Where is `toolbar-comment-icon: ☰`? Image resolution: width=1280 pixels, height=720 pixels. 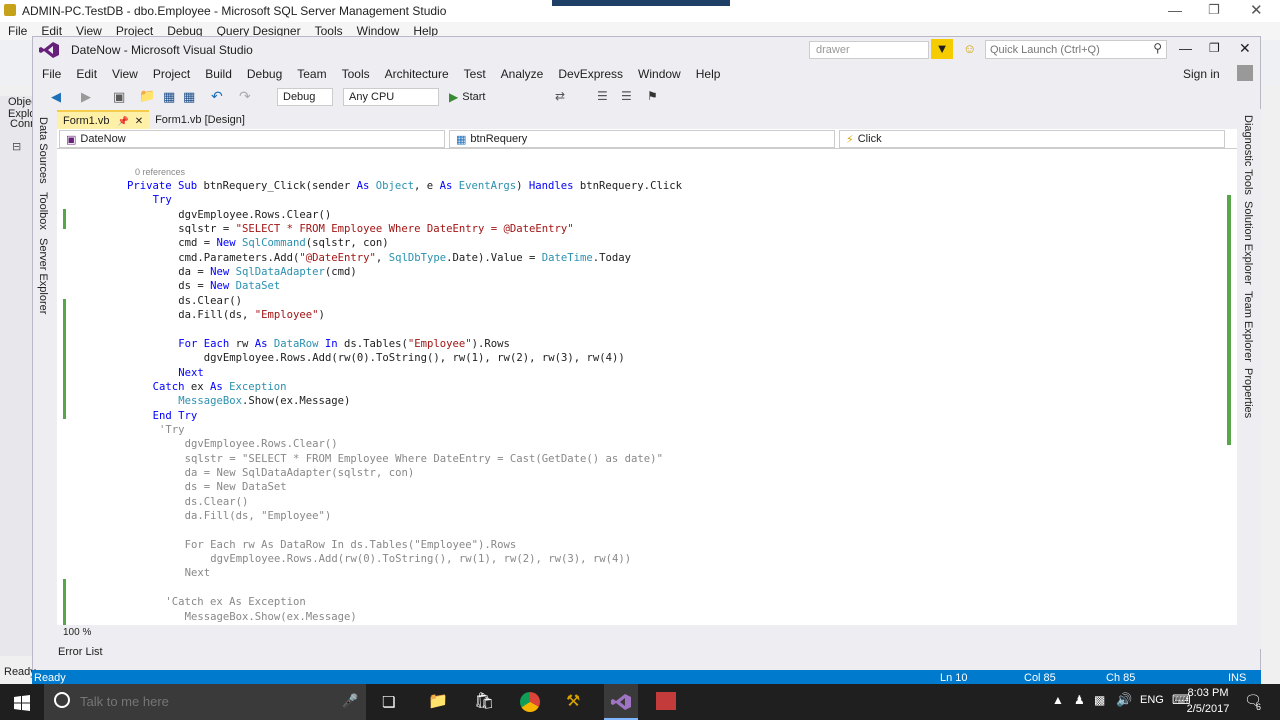 toolbar-comment-icon: ☰ is located at coordinates (602, 96).